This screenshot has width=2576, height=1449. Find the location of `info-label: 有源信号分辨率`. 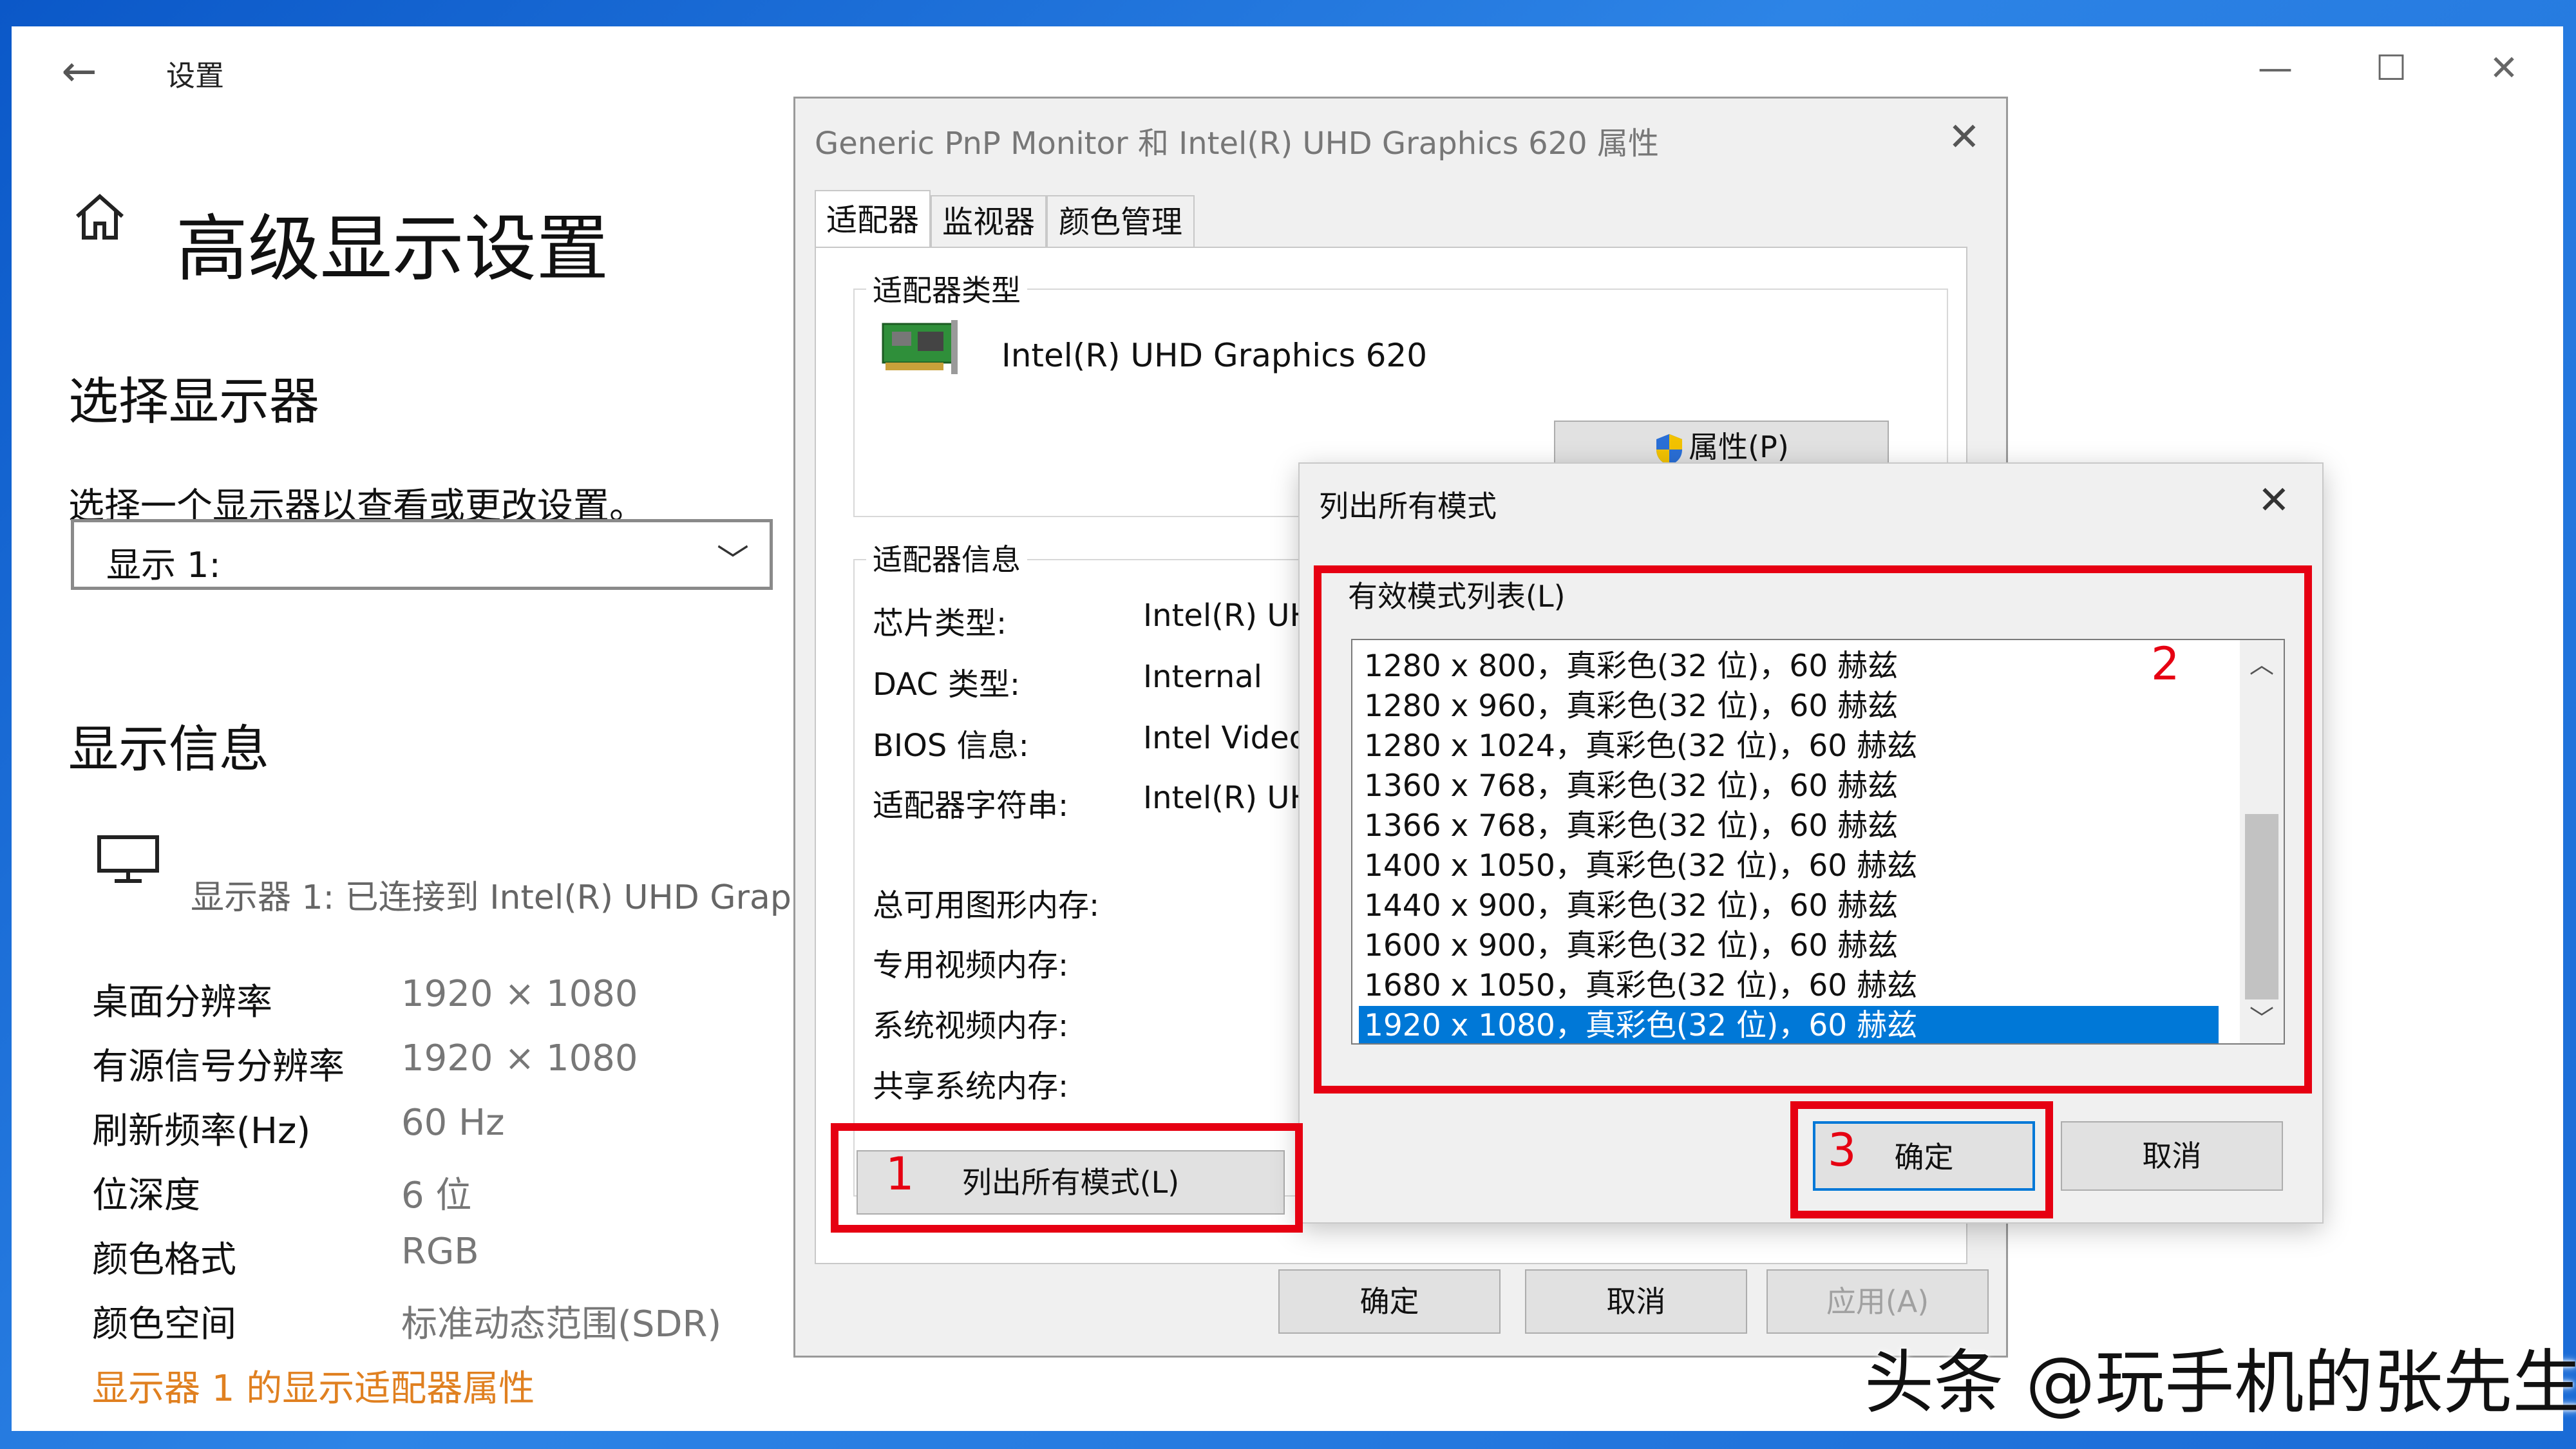

info-label: 有源信号分辨率 is located at coordinates (218, 1067).